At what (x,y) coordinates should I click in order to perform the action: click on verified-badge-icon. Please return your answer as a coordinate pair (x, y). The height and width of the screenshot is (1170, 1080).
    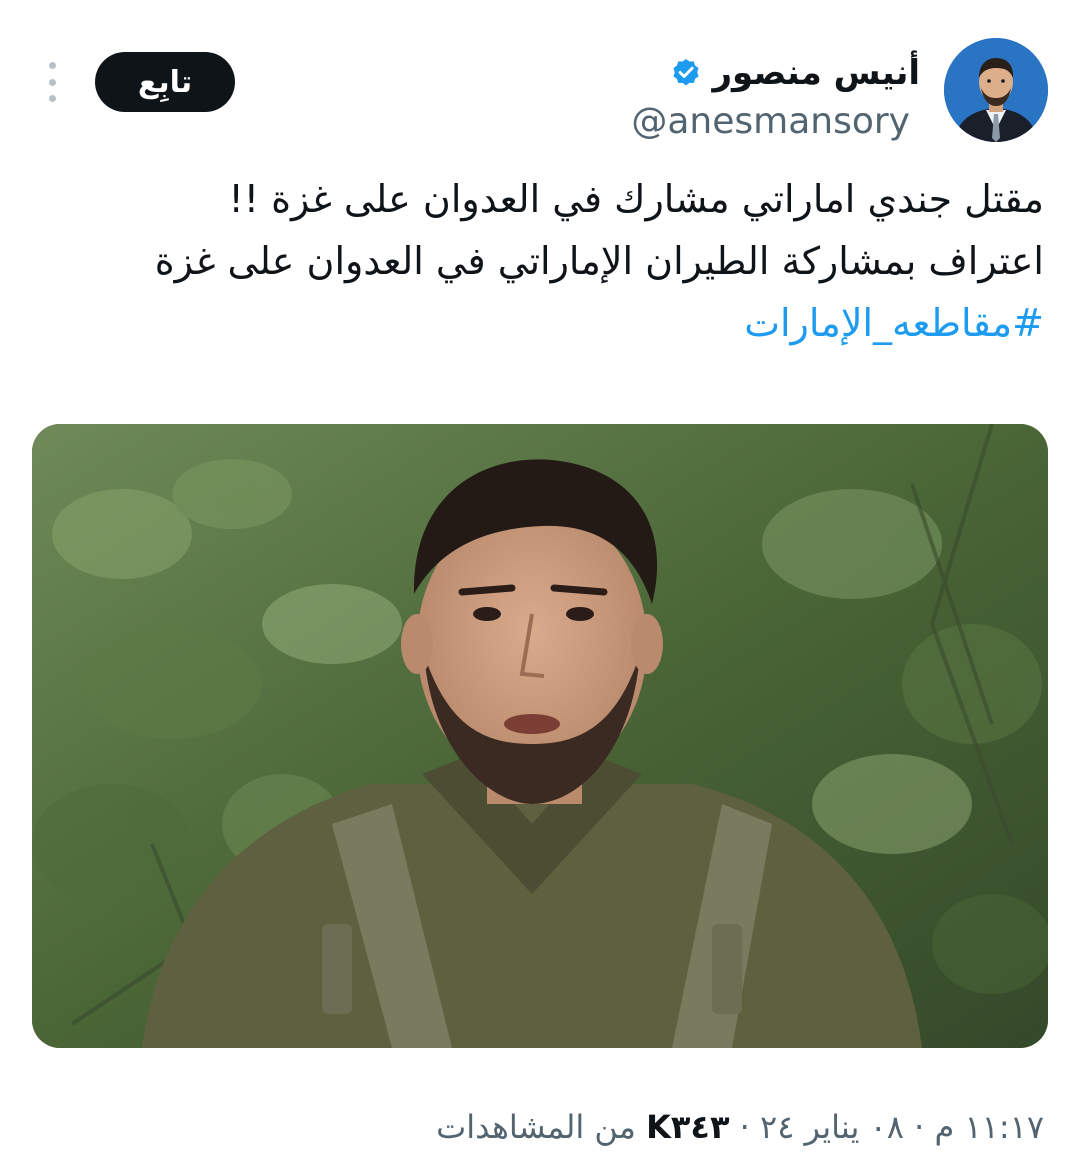
    Looking at the image, I should click on (686, 72).